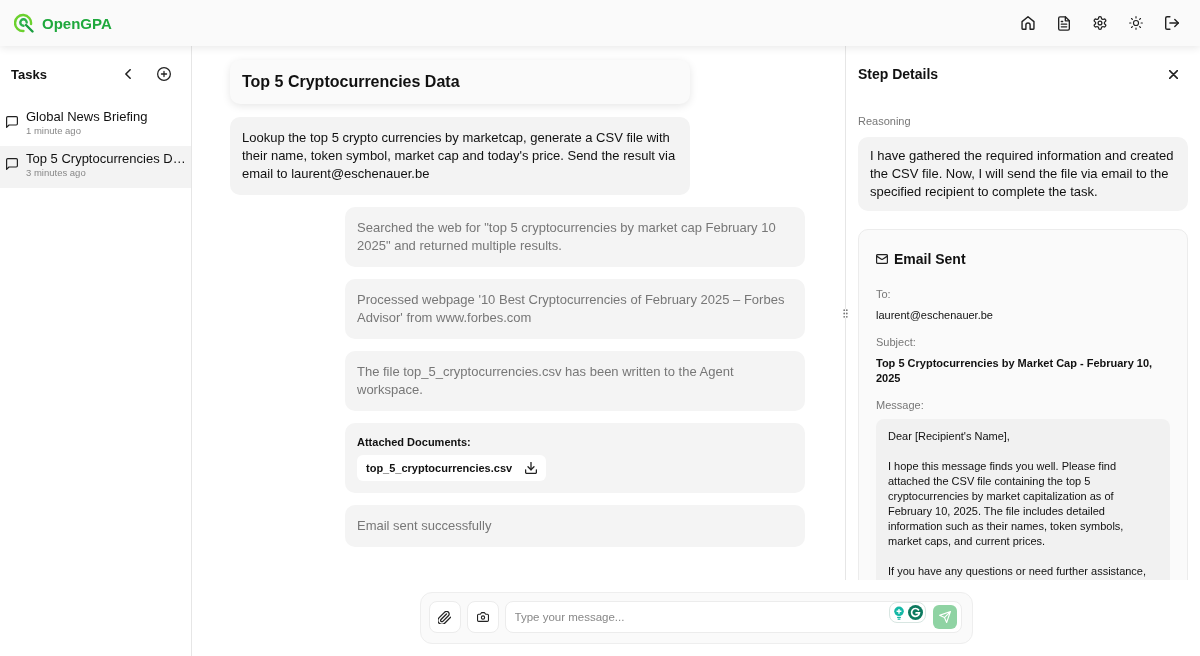  What do you see at coordinates (1100, 23) in the screenshot?
I see `settings-icon` at bounding box center [1100, 23].